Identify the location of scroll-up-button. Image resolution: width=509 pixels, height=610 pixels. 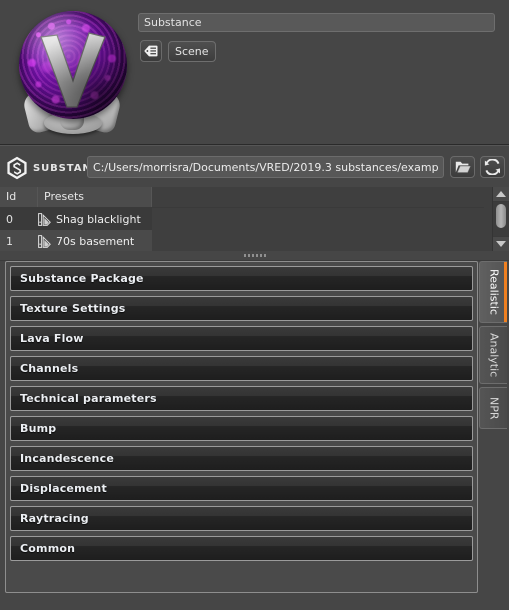
(501, 194).